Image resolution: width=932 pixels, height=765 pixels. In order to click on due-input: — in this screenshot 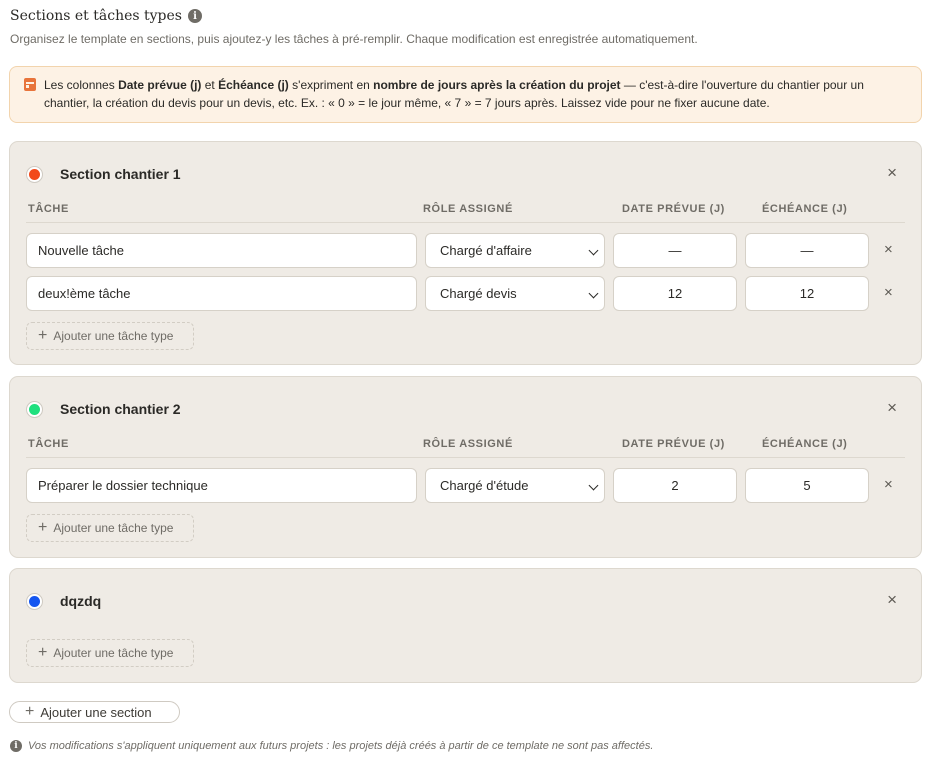, I will do `click(807, 250)`.